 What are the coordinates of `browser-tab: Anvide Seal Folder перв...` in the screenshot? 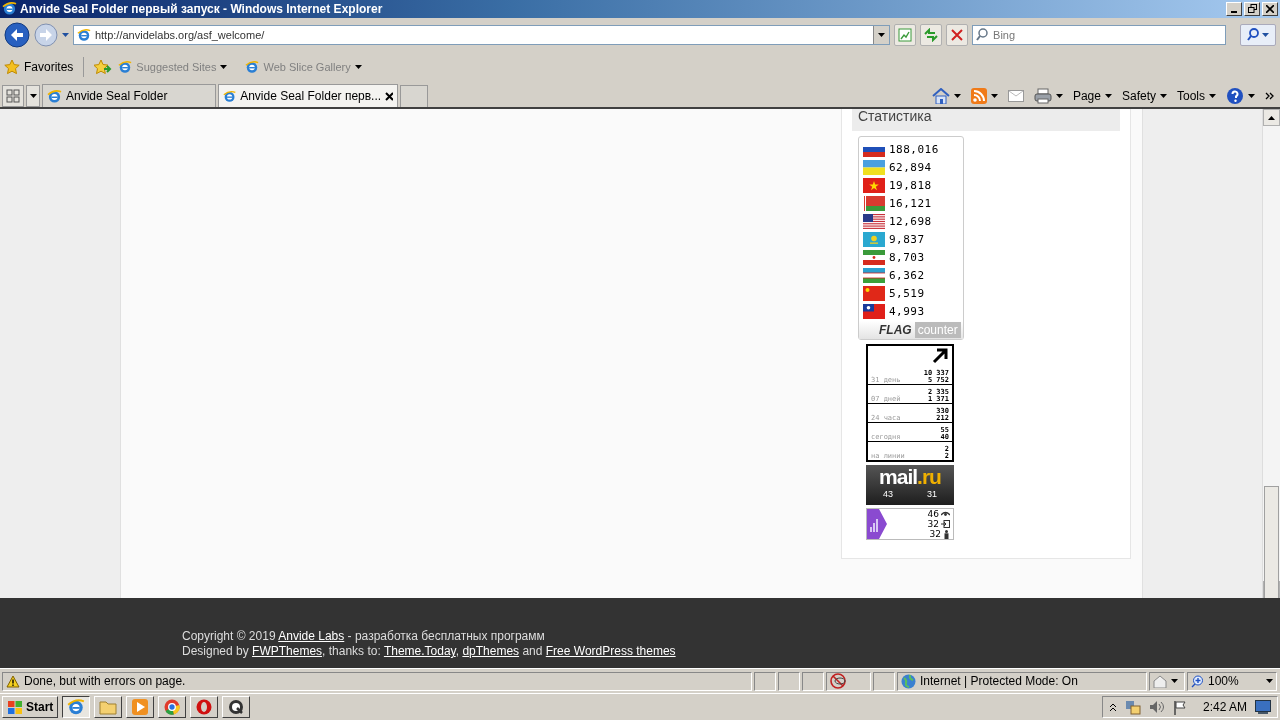 It's located at (308, 96).